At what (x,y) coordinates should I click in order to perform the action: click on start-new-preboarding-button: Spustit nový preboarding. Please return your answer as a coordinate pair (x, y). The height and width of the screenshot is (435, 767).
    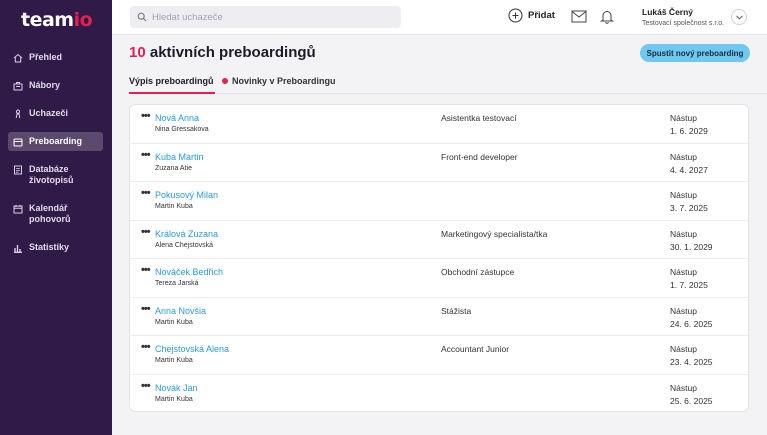
    Looking at the image, I should click on (695, 53).